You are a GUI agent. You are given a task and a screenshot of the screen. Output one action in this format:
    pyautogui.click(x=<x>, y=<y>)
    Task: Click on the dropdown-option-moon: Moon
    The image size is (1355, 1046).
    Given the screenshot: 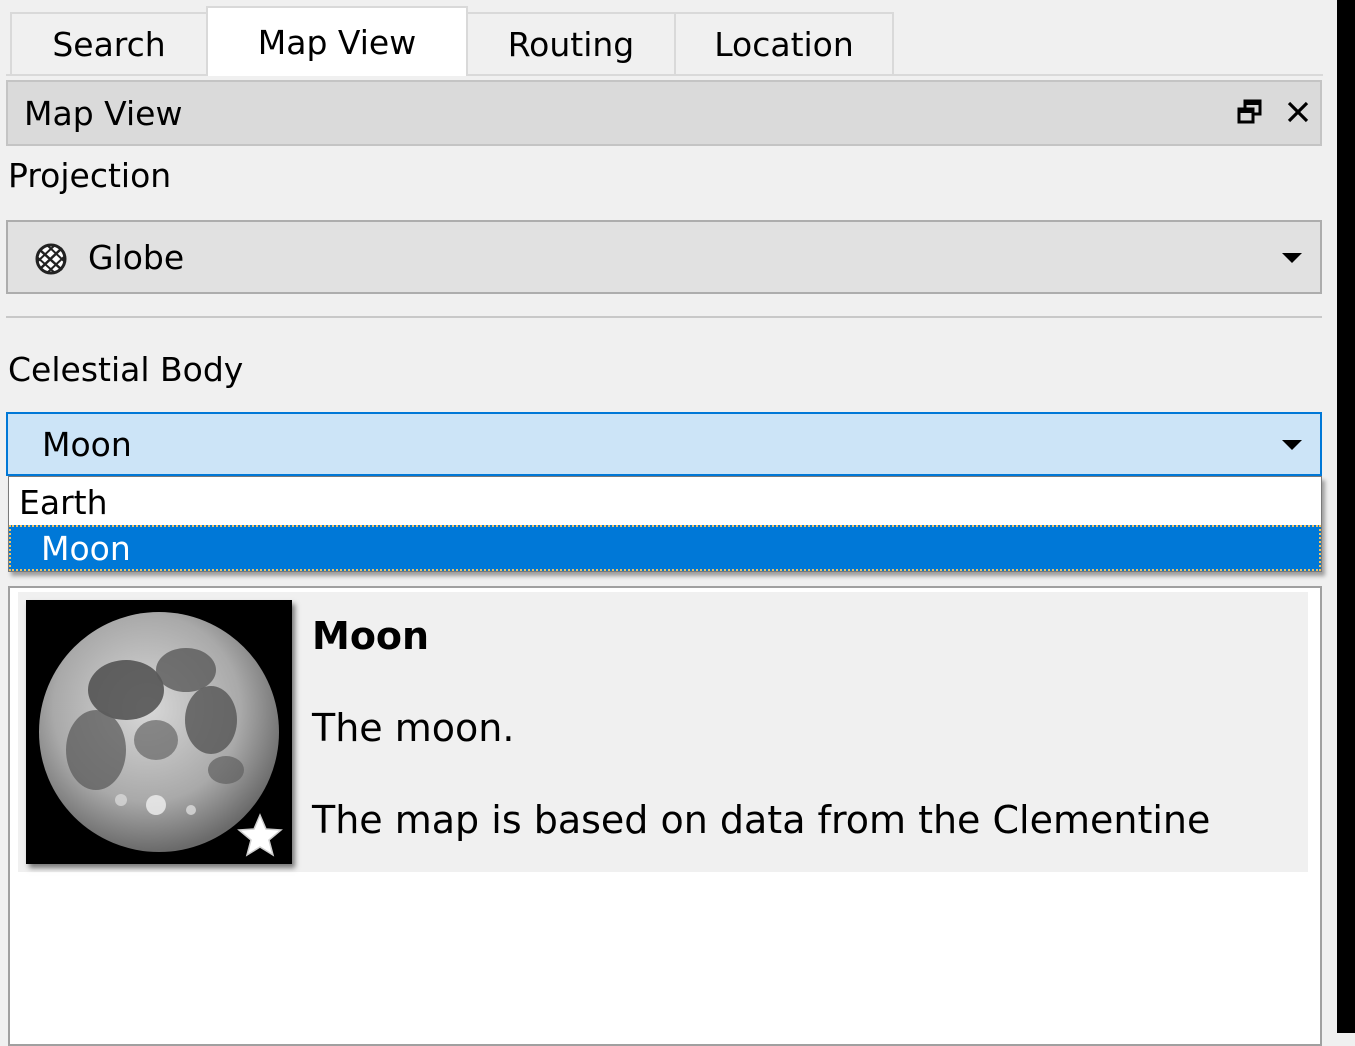 What is the action you would take?
    pyautogui.click(x=665, y=548)
    